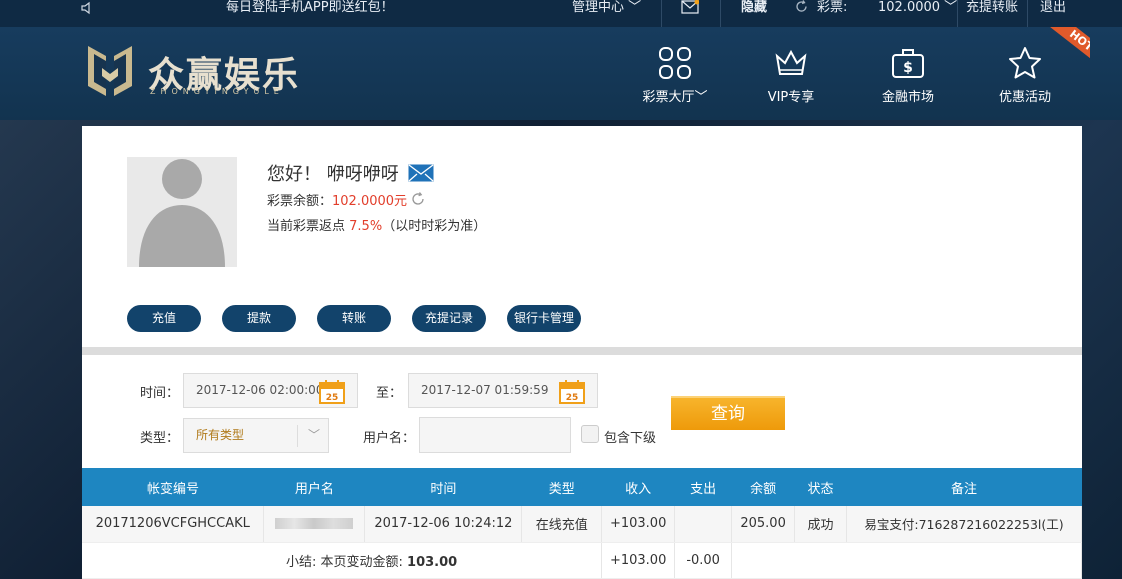  I want to click on table-header-row: 帐变编号 用户名 时间 类型 收入 支出 余额 状态 备注, so click(582, 487).